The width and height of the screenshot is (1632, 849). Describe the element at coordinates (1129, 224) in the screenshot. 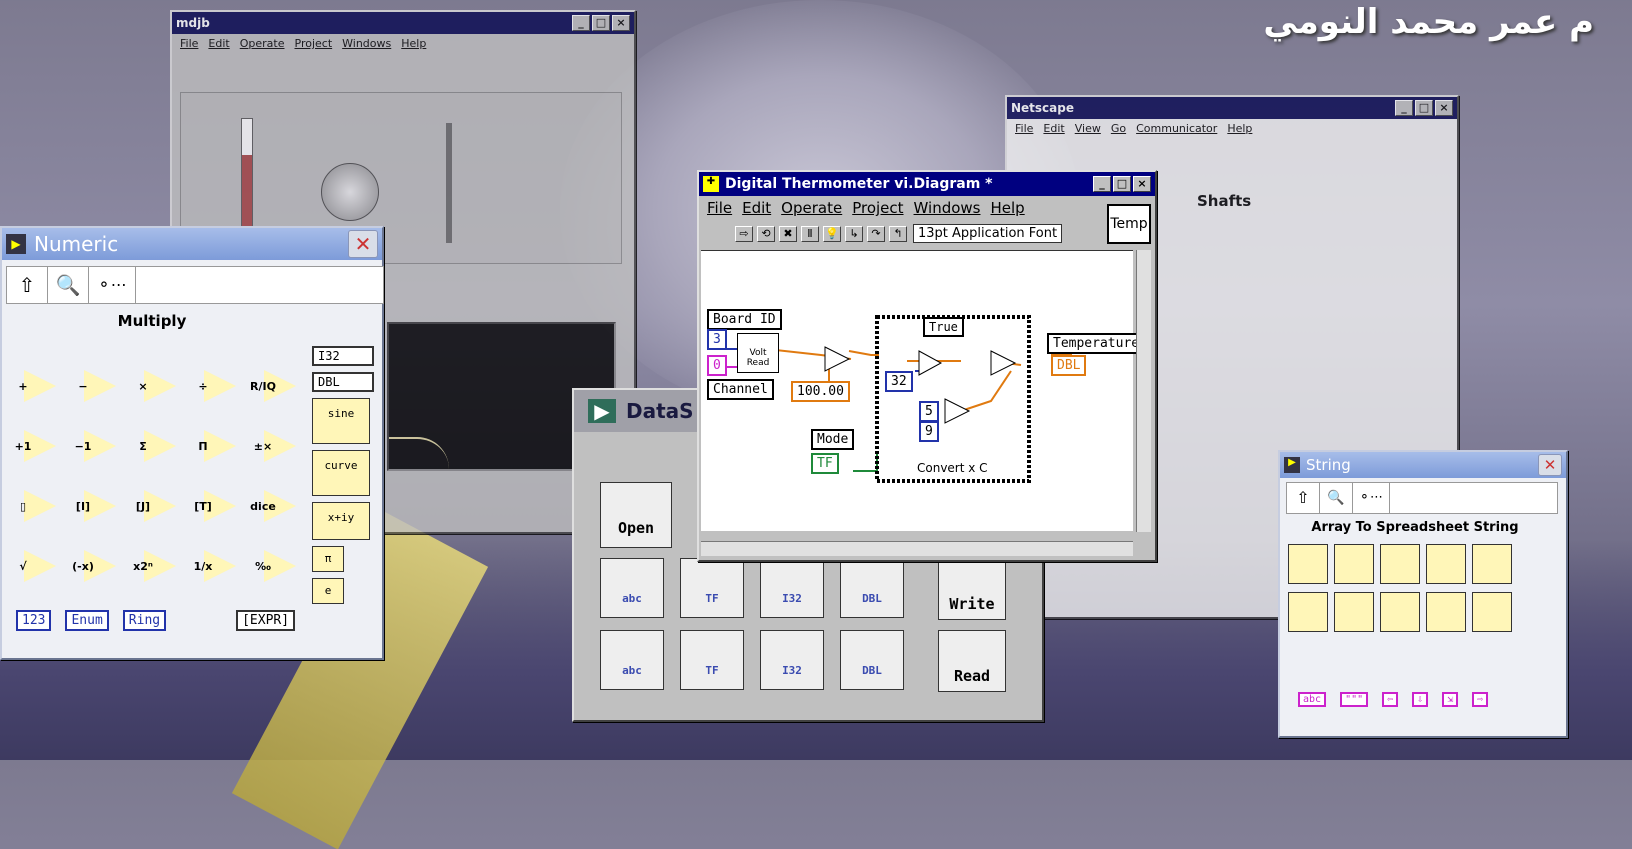

I see `vi-connector-icon: Temp` at that location.